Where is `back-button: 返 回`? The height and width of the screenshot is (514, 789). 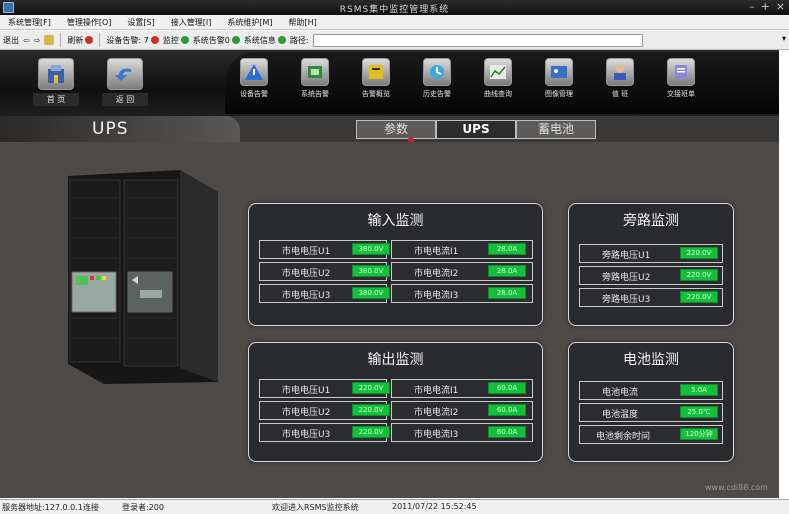 back-button: 返 回 is located at coordinates (125, 83).